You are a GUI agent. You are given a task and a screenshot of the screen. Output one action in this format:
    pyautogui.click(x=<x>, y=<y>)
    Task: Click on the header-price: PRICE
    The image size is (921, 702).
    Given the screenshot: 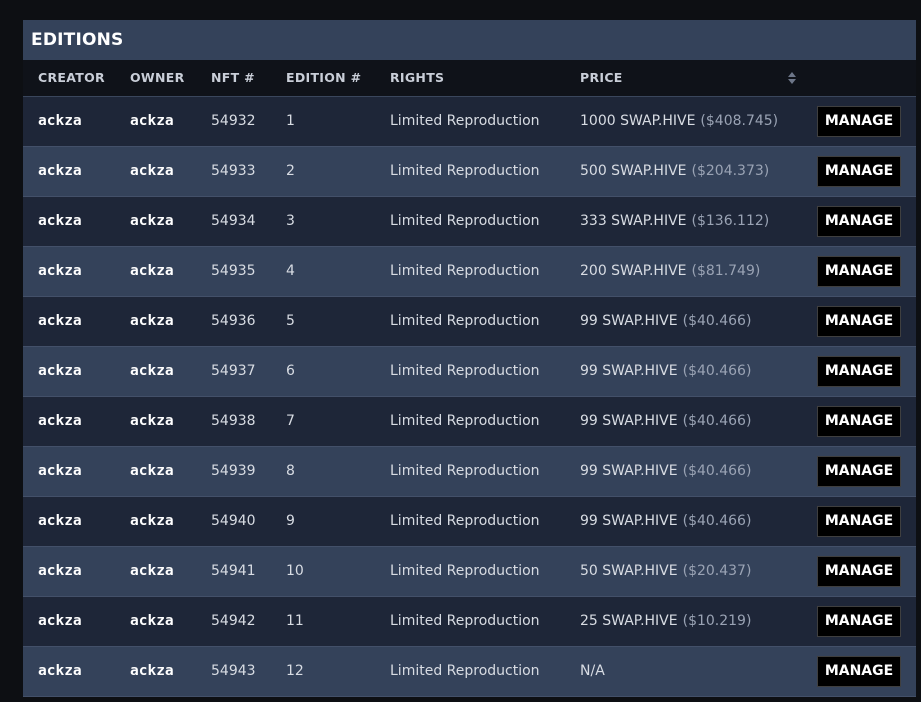 What is the action you would take?
    pyautogui.click(x=601, y=78)
    